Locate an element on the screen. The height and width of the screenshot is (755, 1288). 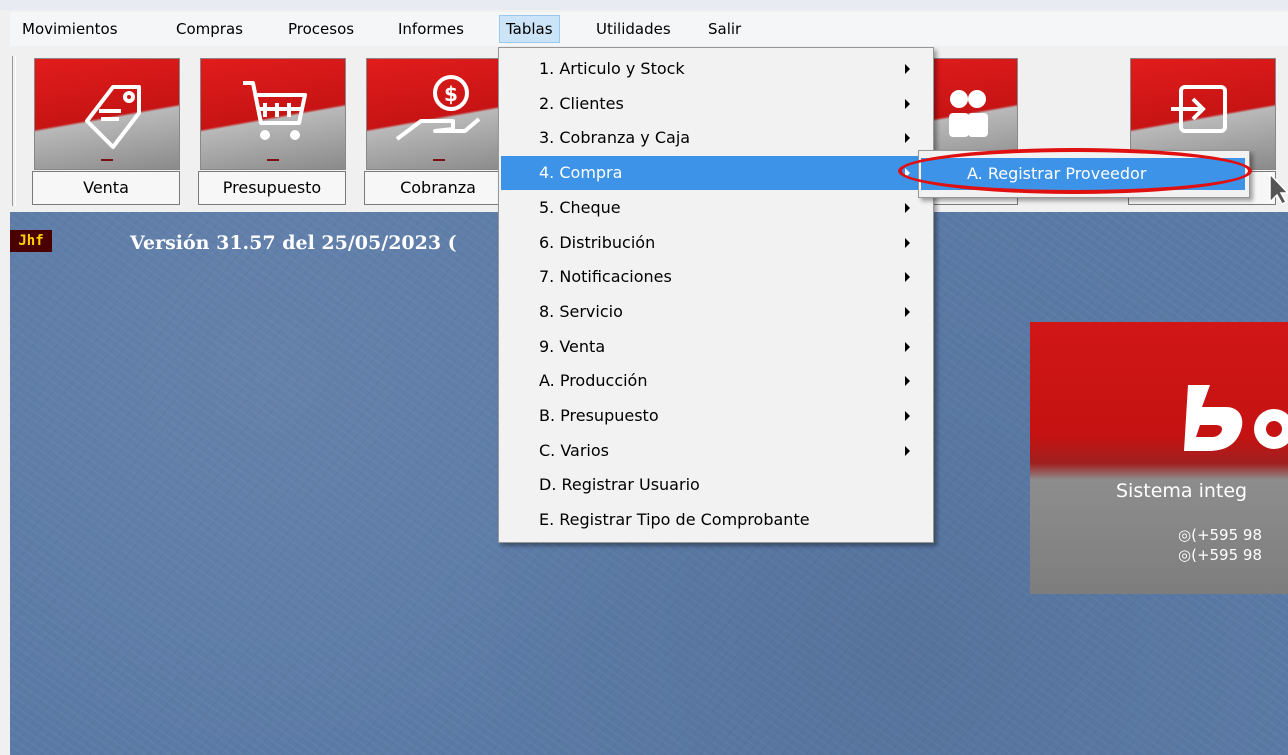
menu-tablas: Tablas is located at coordinates (529, 29).